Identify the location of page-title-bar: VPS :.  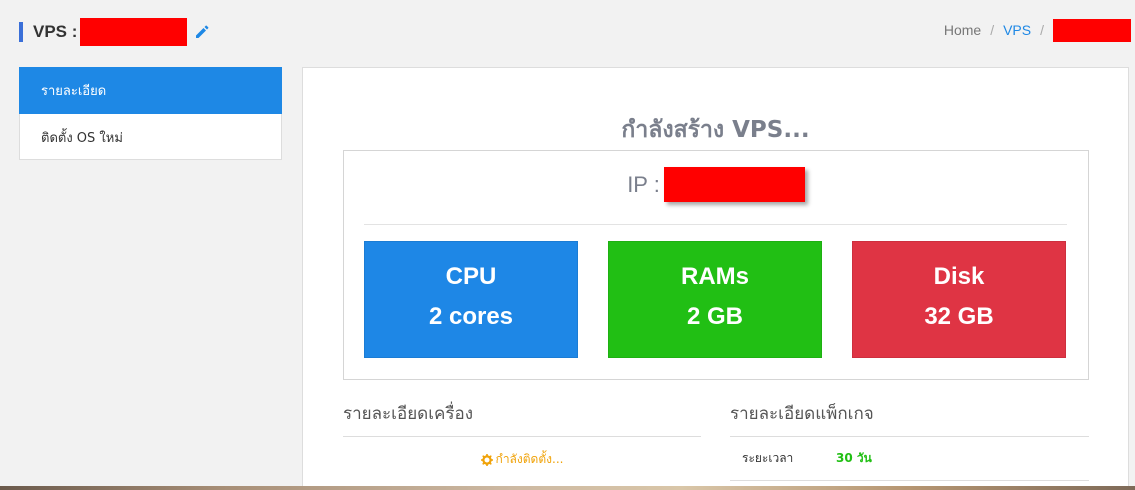
(114, 32).